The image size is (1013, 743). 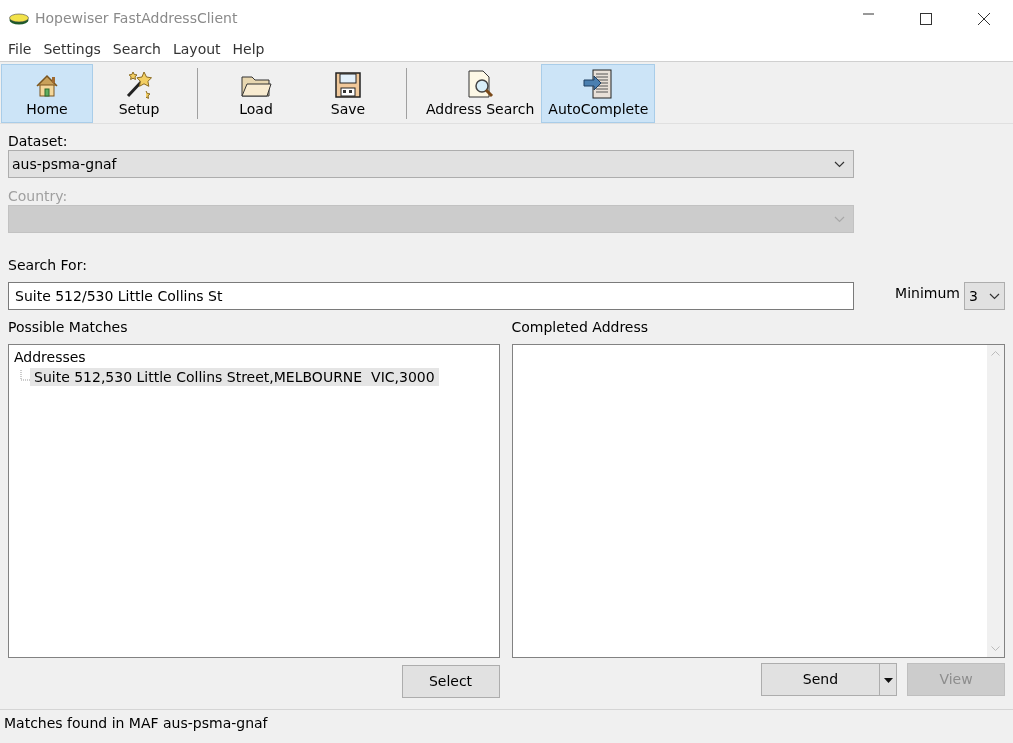 What do you see at coordinates (431, 296) in the screenshot?
I see `search-field: Suite 512/530 Little Collins St` at bounding box center [431, 296].